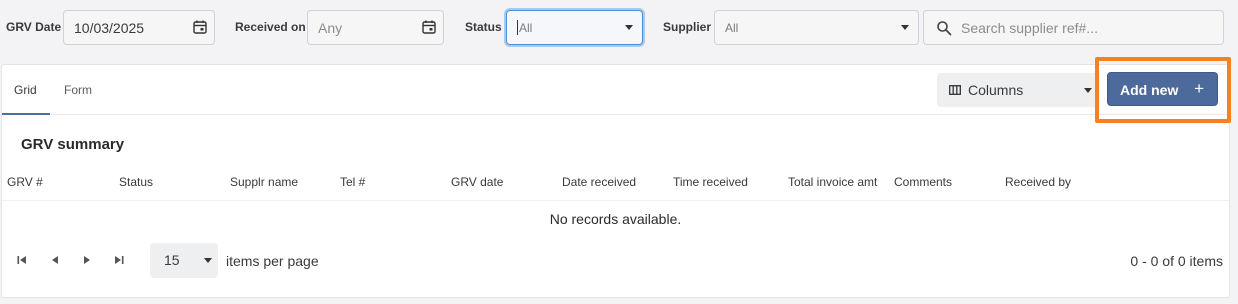 The width and height of the screenshot is (1238, 304). What do you see at coordinates (574, 27) in the screenshot?
I see `status-select: All` at bounding box center [574, 27].